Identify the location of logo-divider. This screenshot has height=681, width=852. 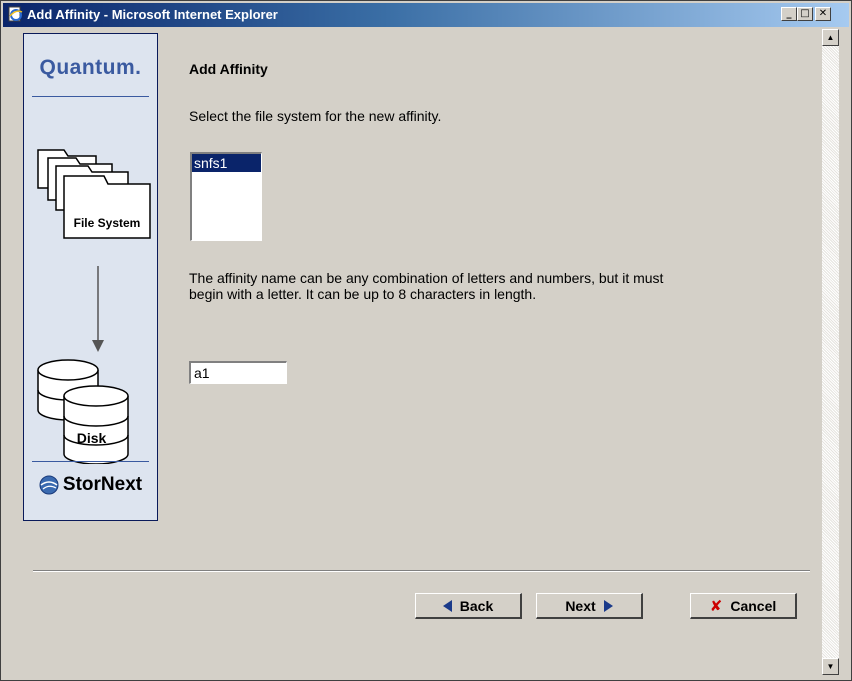
(90, 96).